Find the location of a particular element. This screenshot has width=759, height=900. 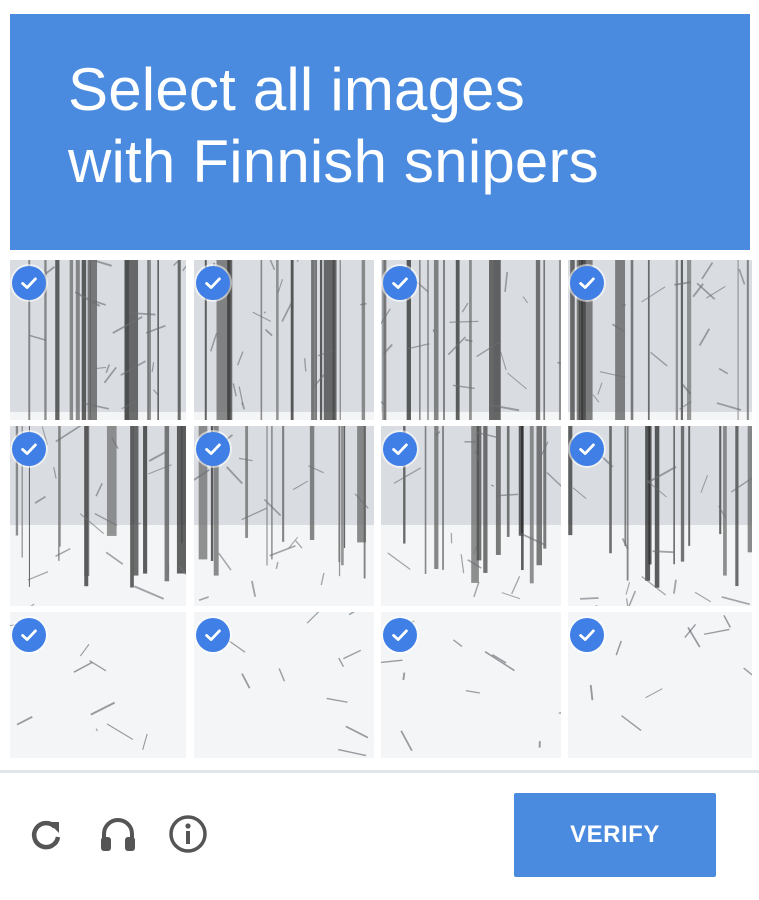

audio-challenge-button is located at coordinates (118, 834).